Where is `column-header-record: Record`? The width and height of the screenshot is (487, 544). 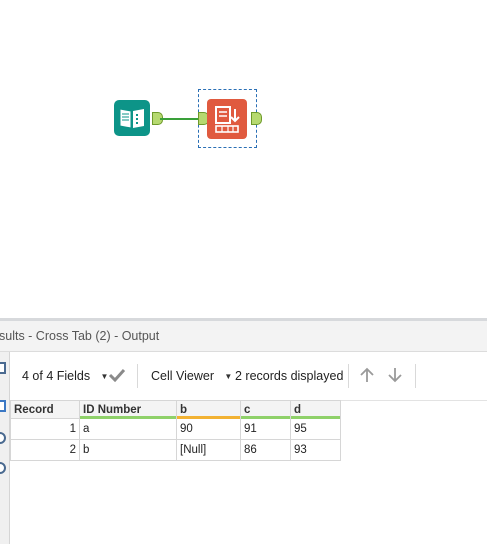
column-header-record: Record is located at coordinates (45, 409).